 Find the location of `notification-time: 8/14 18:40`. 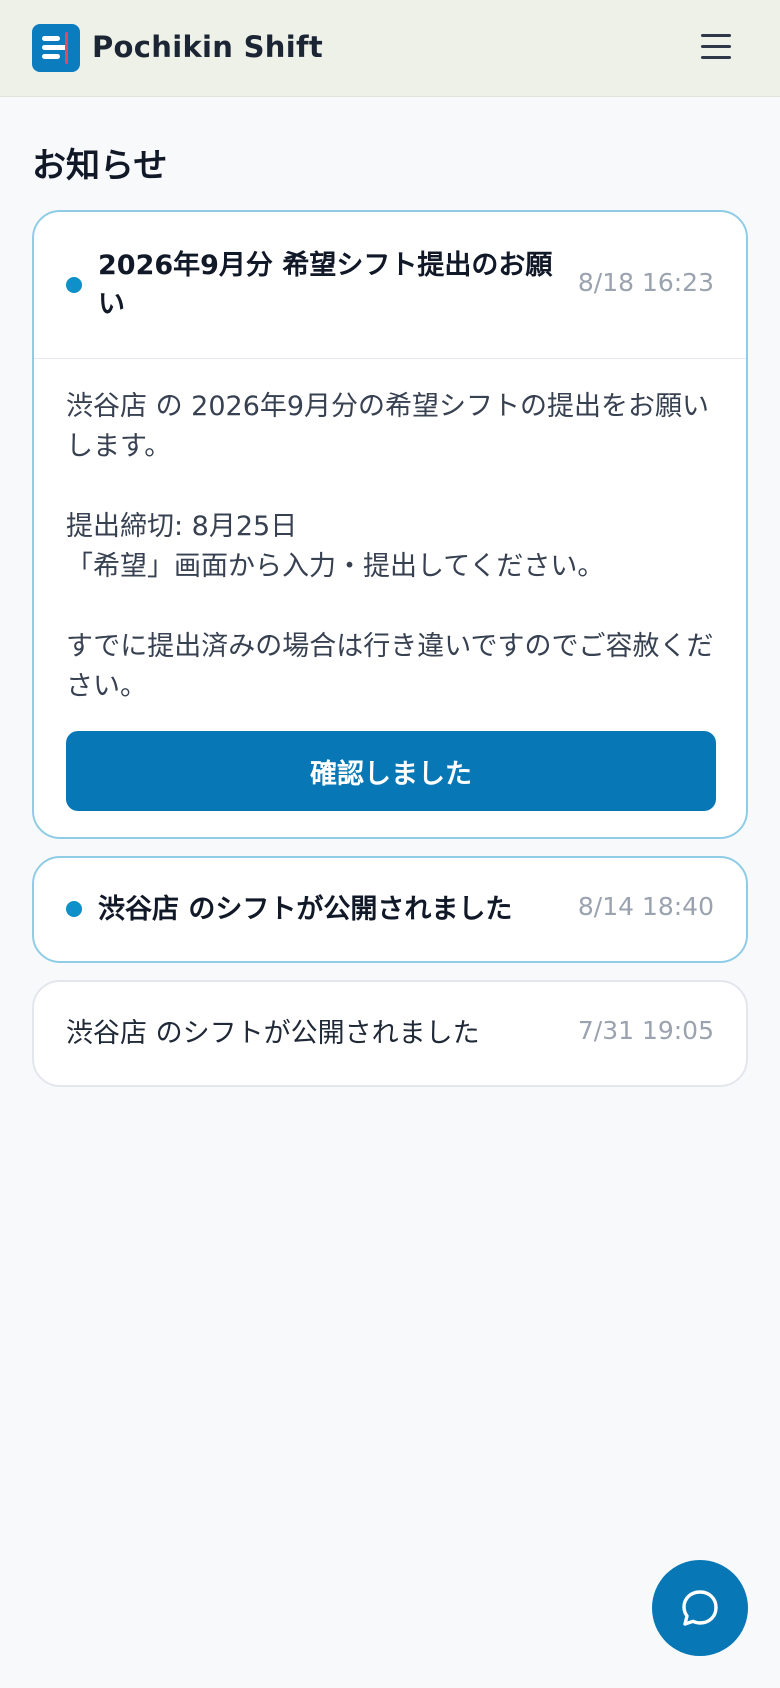

notification-time: 8/14 18:40 is located at coordinates (645, 906).